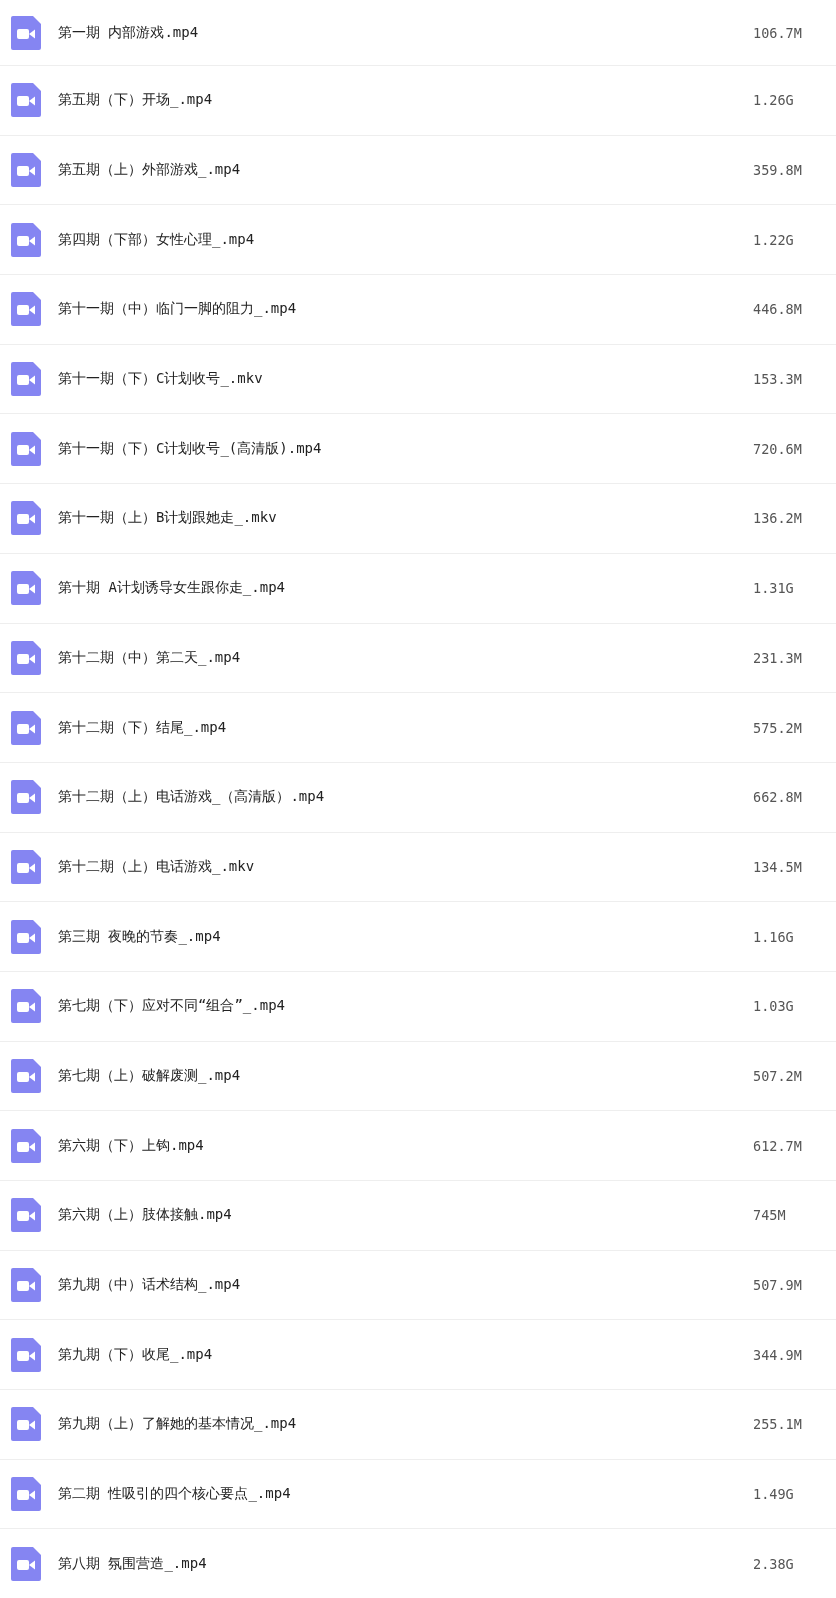  What do you see at coordinates (778, 1354) in the screenshot?
I see `file-size: 344.9M` at bounding box center [778, 1354].